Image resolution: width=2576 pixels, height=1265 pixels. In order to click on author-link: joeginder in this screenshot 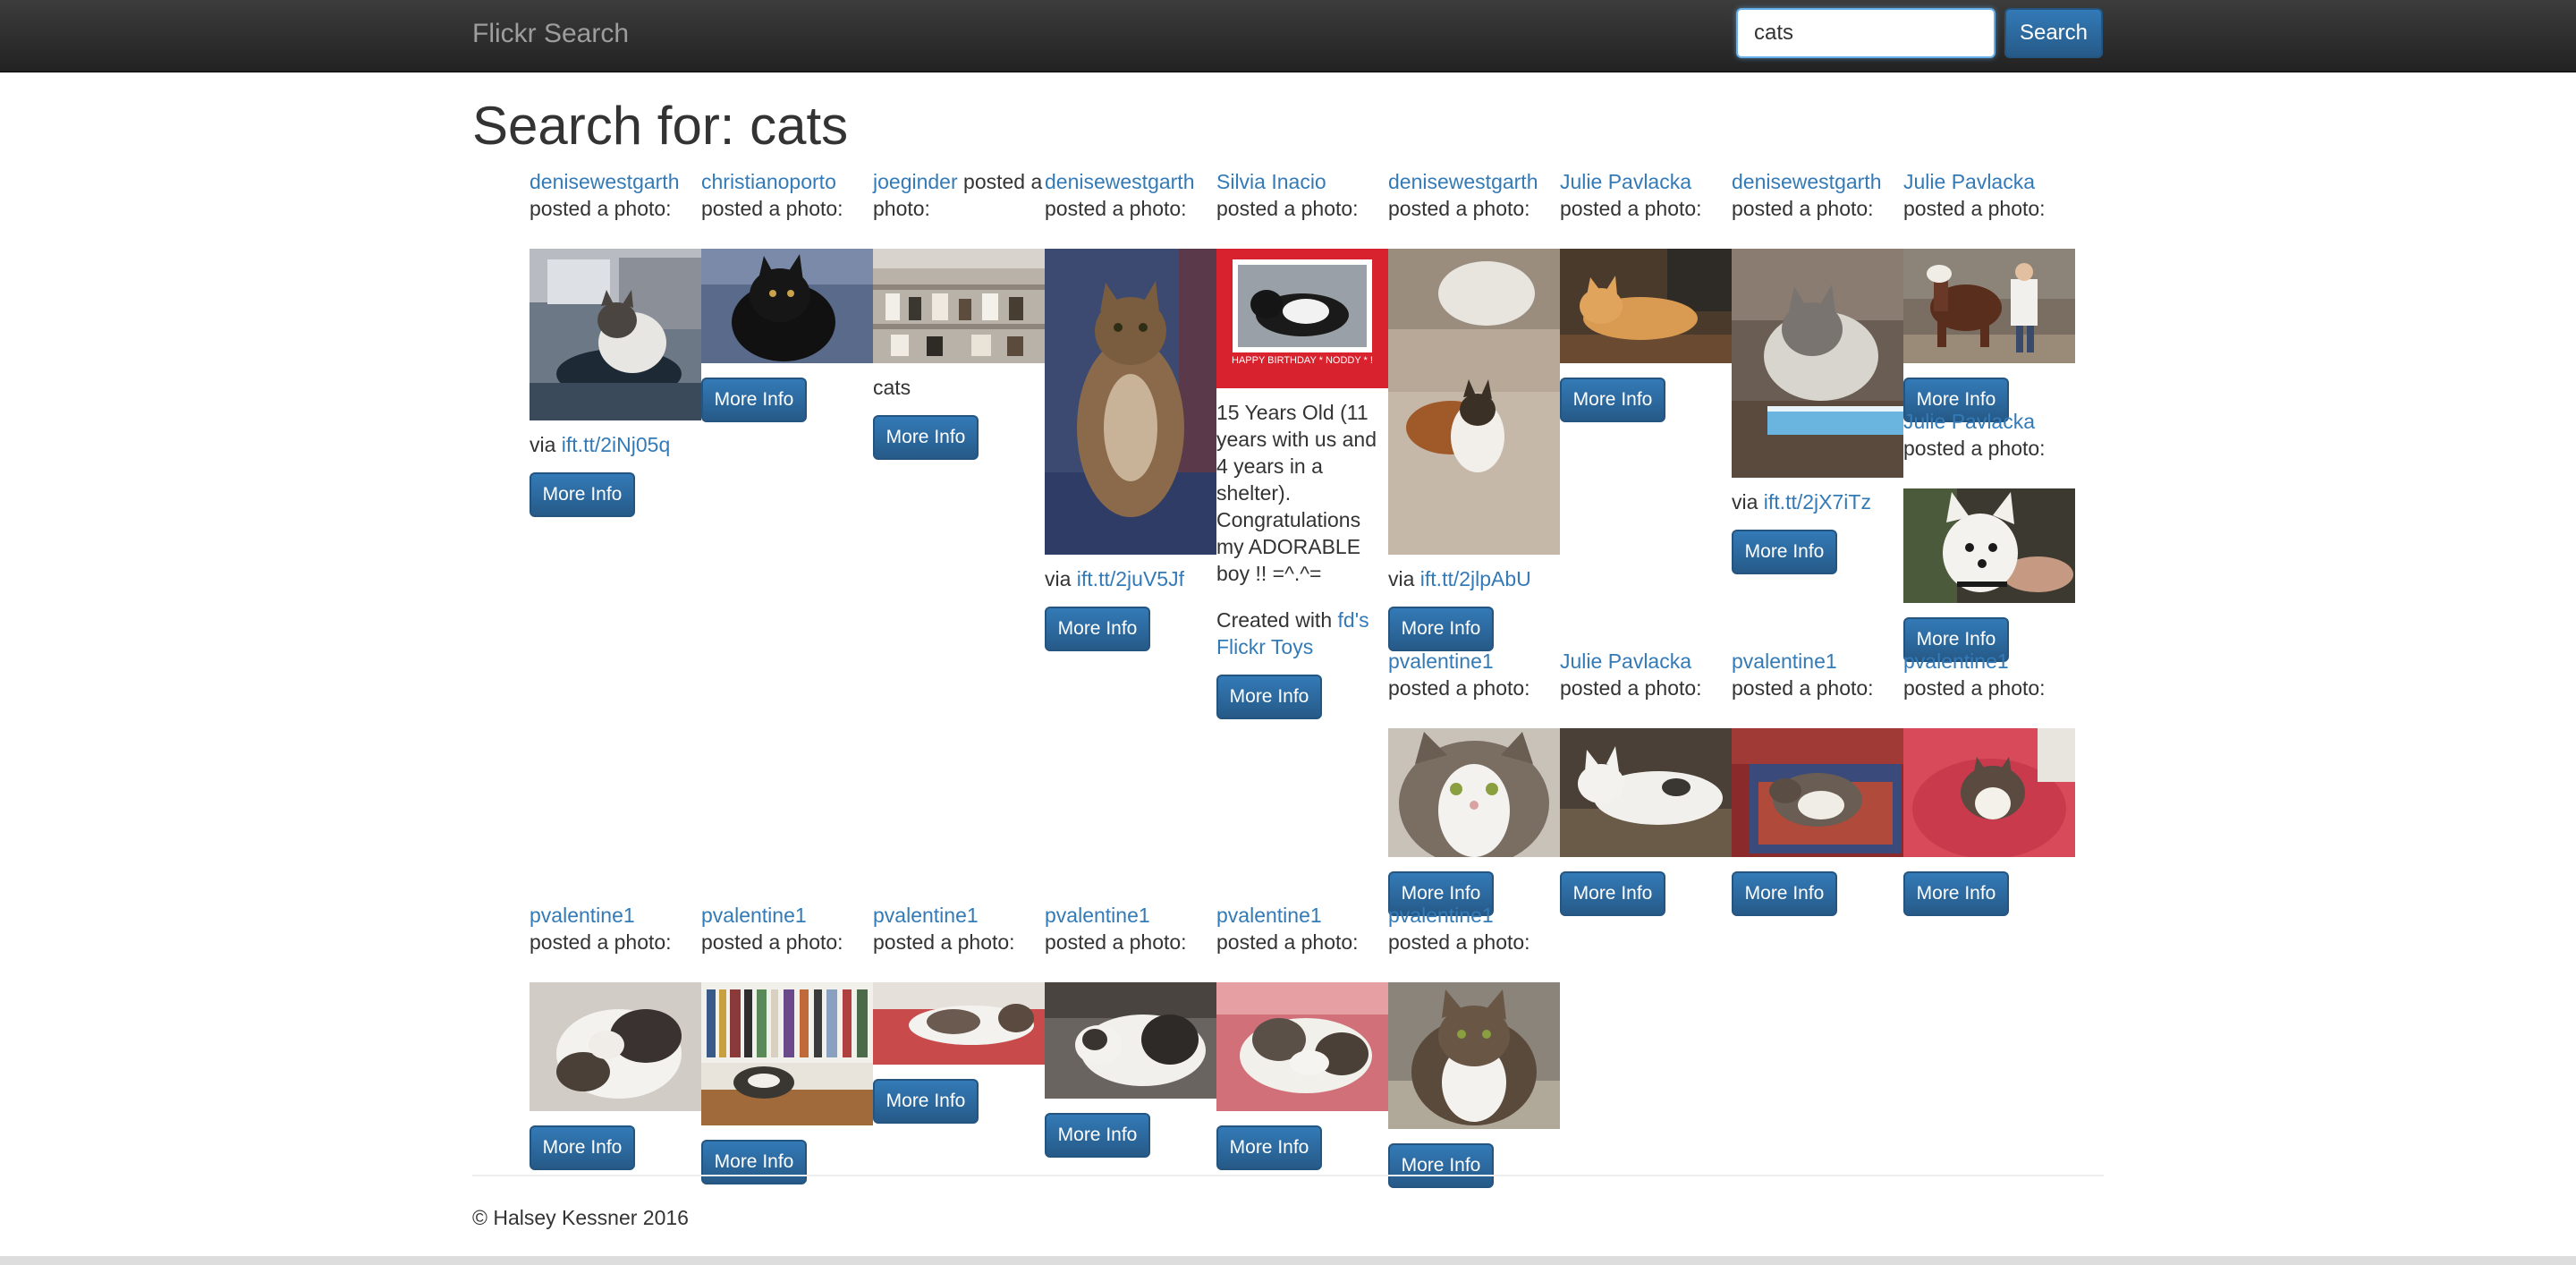, I will do `click(915, 181)`.